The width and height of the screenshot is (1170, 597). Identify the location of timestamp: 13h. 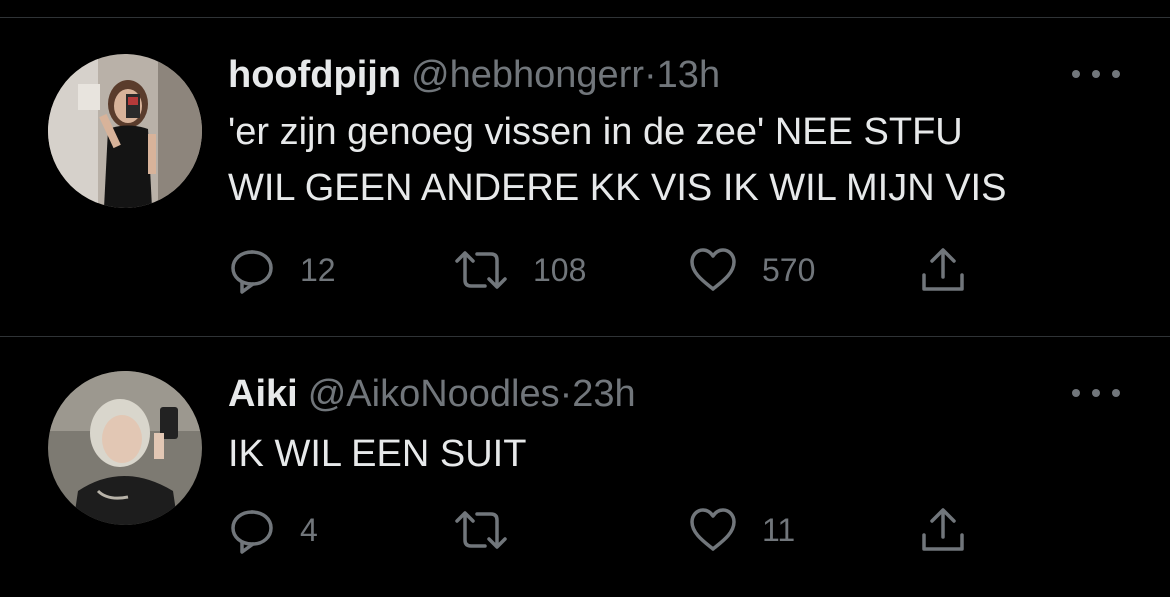
(688, 75).